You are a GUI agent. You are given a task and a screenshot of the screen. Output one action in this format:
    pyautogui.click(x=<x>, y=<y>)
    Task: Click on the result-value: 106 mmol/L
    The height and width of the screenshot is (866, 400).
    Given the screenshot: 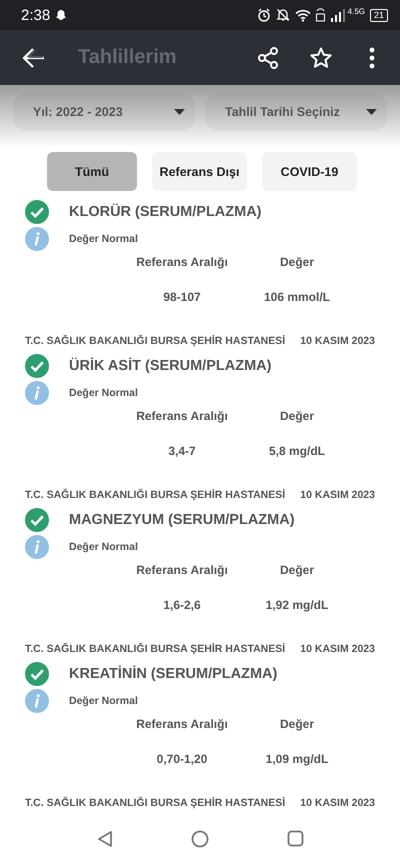 What is the action you would take?
    pyautogui.click(x=297, y=297)
    